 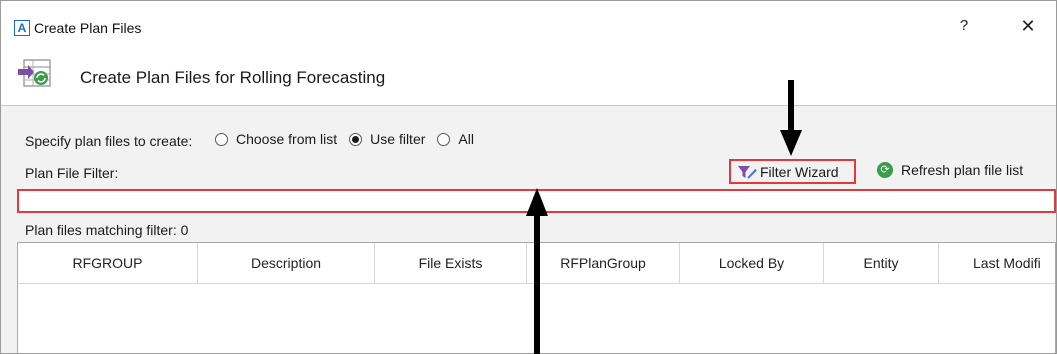 What do you see at coordinates (221, 139) in the screenshot?
I see `radio-choose-indicator` at bounding box center [221, 139].